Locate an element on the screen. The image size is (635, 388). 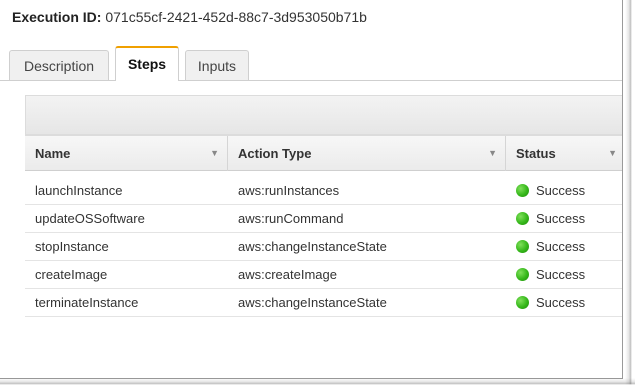
execution-id-label: Execution ID: is located at coordinates (57, 17).